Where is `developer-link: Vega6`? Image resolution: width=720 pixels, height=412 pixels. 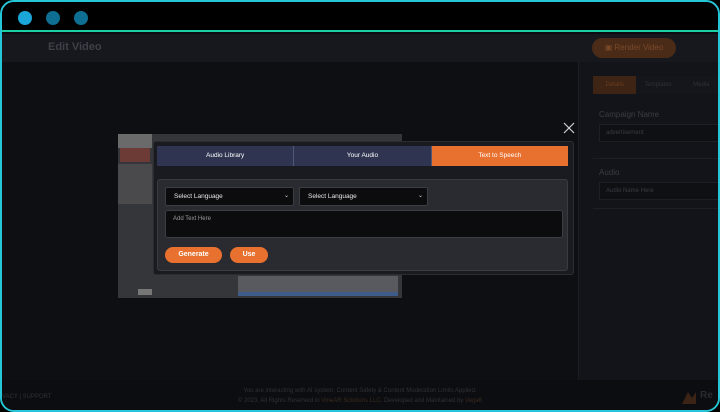 developer-link: Vega6 is located at coordinates (473, 401).